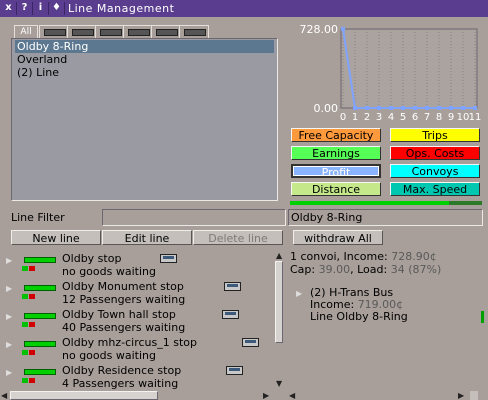 The image size is (488, 400). I want to click on close-icon: x, so click(8, 8).